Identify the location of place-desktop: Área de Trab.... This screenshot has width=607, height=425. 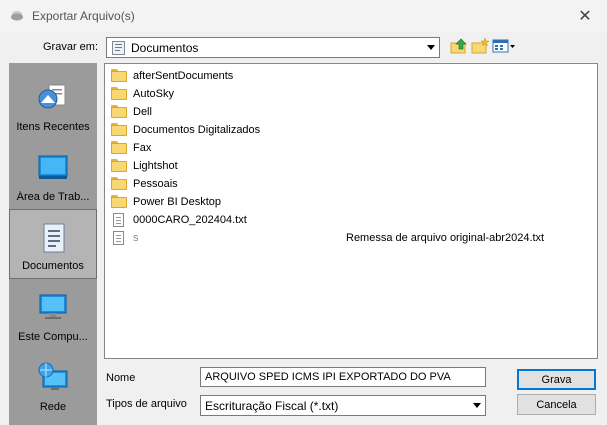
(53, 174).